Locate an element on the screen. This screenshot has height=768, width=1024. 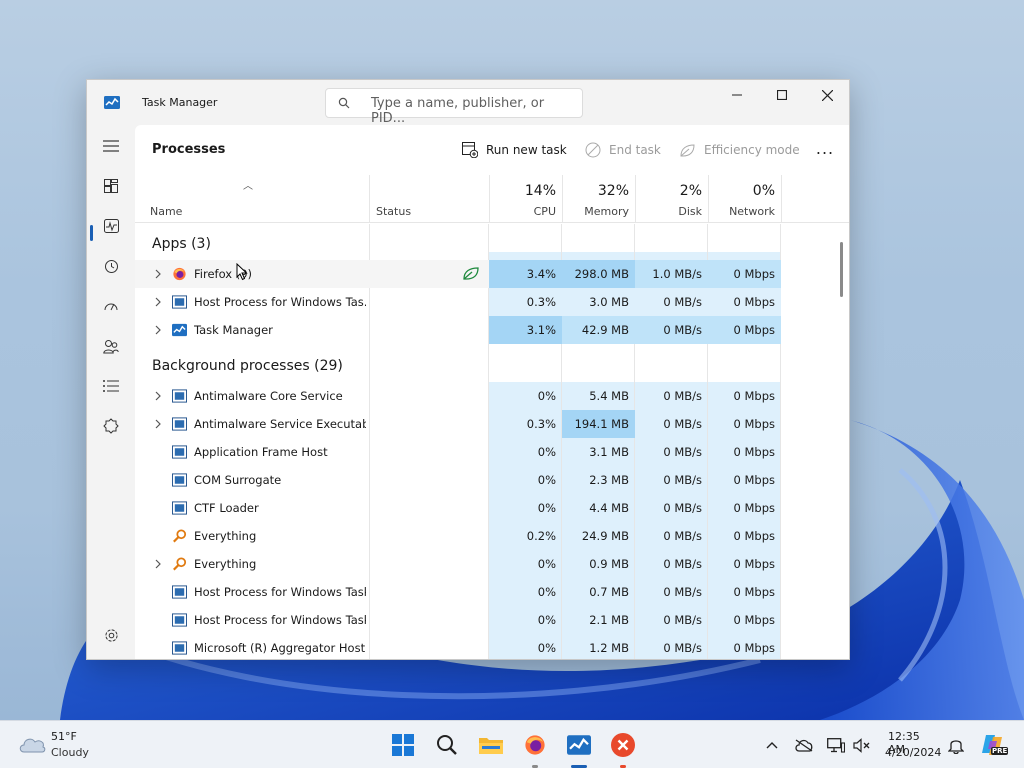
nav-app-history is located at coordinates (111, 266).